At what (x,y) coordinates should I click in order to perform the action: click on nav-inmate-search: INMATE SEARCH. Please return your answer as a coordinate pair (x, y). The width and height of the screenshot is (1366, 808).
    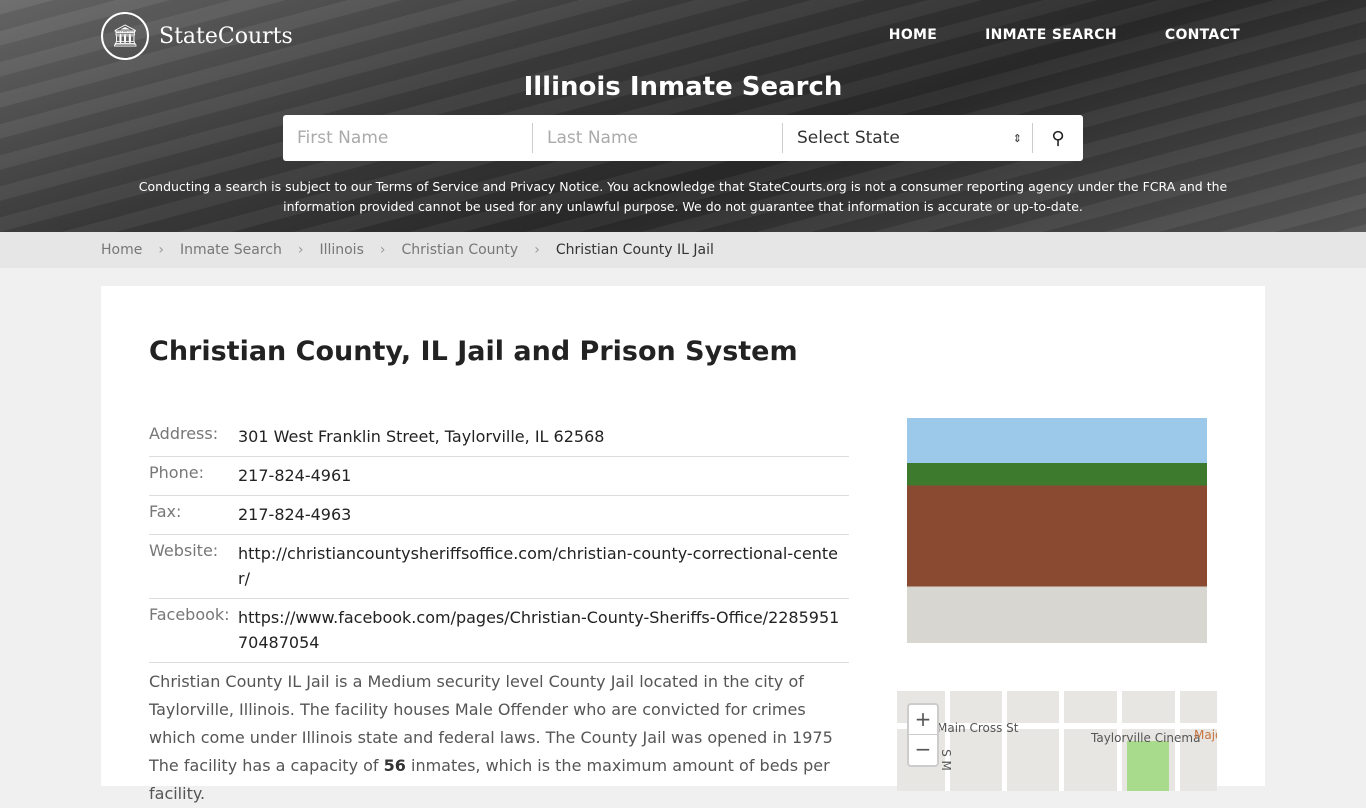
    Looking at the image, I should click on (1051, 35).